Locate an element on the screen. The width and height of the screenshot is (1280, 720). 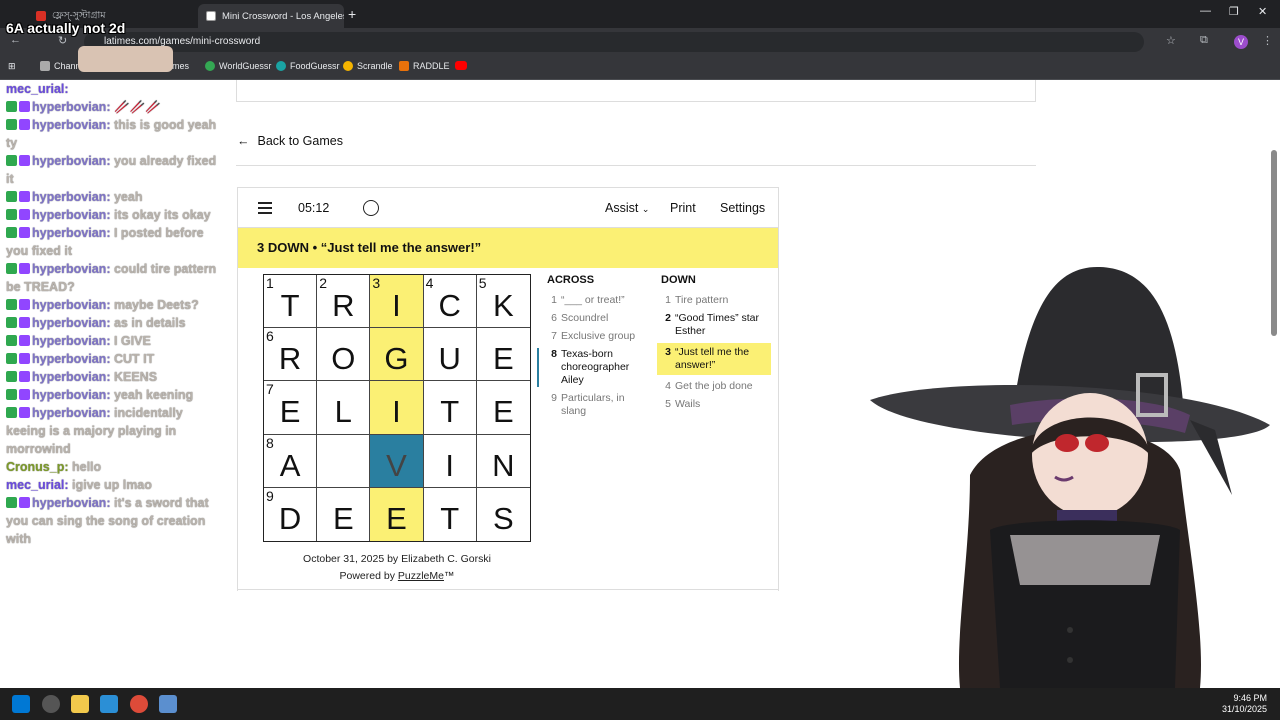
profile-avatar: V is located at coordinates (1241, 42).